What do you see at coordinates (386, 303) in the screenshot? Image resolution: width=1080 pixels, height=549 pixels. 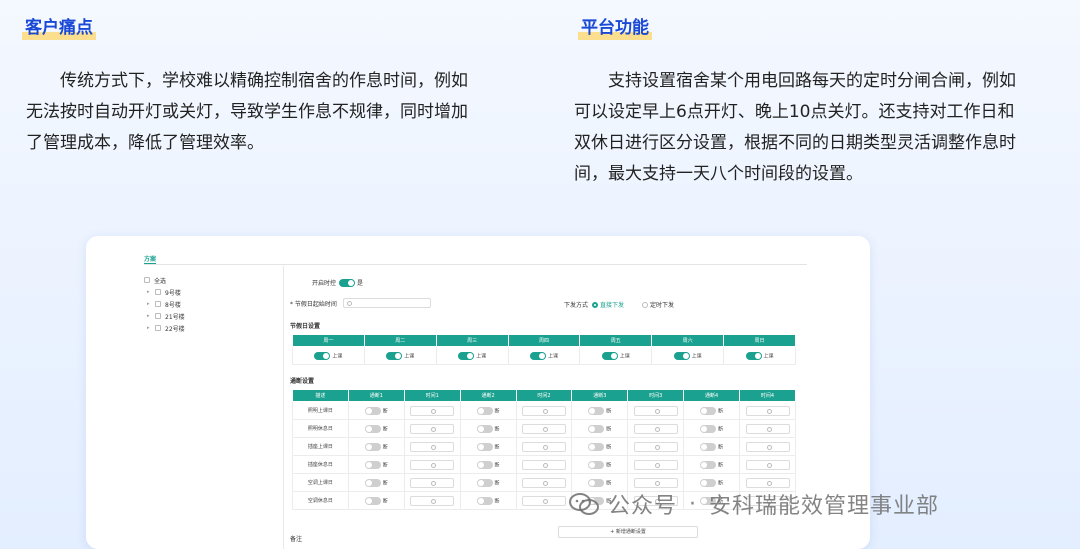 I see `festival-start-time-input` at bounding box center [386, 303].